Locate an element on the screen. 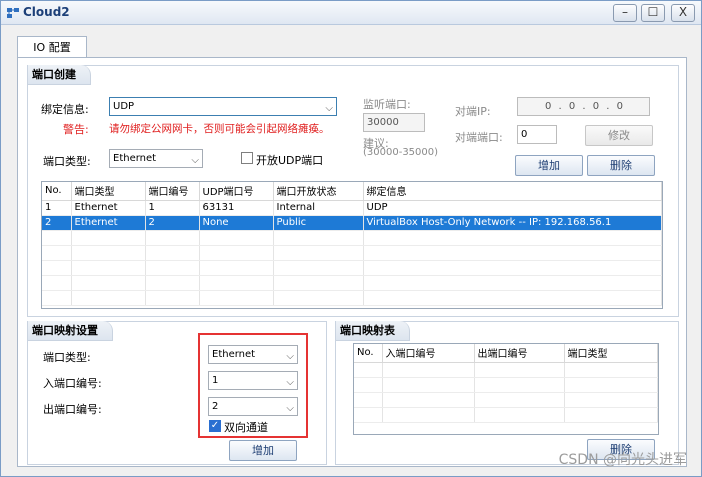 Image resolution: width=702 pixels, height=477 pixels. col-in-port: 入端口编号 is located at coordinates (428, 353).